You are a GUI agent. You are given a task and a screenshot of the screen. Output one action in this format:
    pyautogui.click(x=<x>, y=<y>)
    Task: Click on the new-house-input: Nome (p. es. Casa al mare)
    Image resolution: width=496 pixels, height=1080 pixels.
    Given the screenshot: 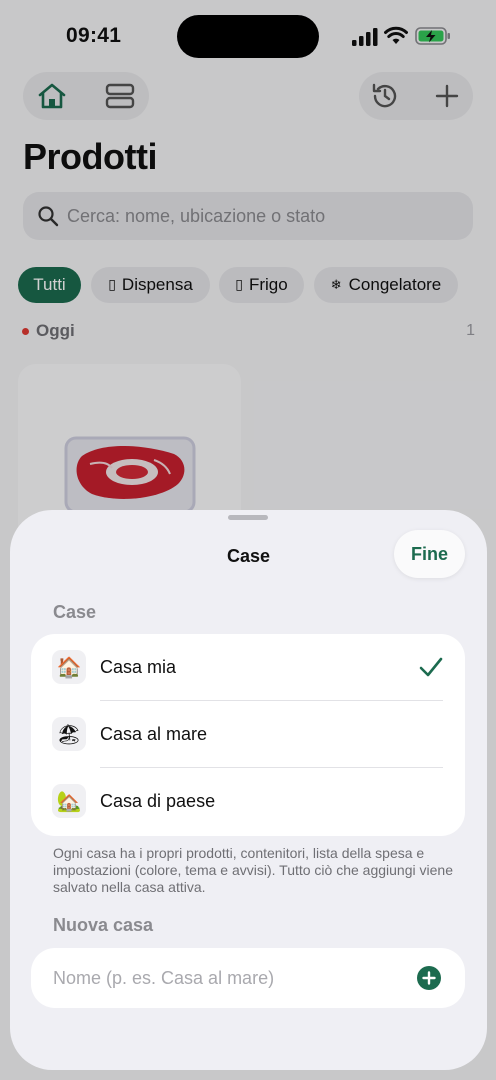 What is the action you would take?
    pyautogui.click(x=163, y=978)
    